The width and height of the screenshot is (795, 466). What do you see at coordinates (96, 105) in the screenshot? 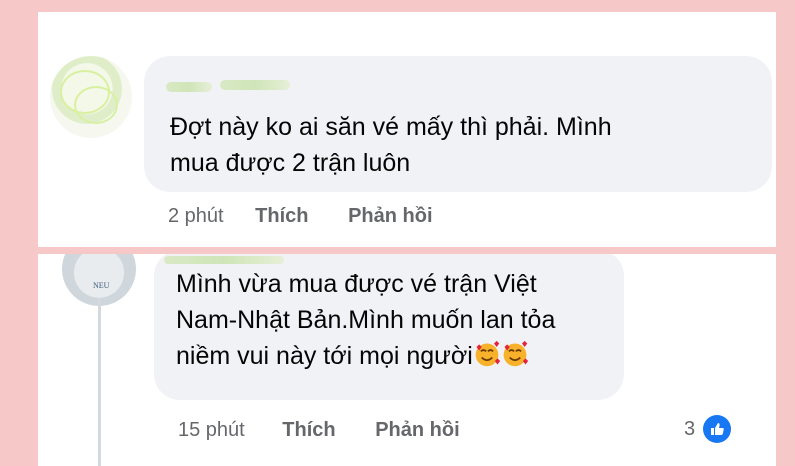
I see `avatar-scribble` at bounding box center [96, 105].